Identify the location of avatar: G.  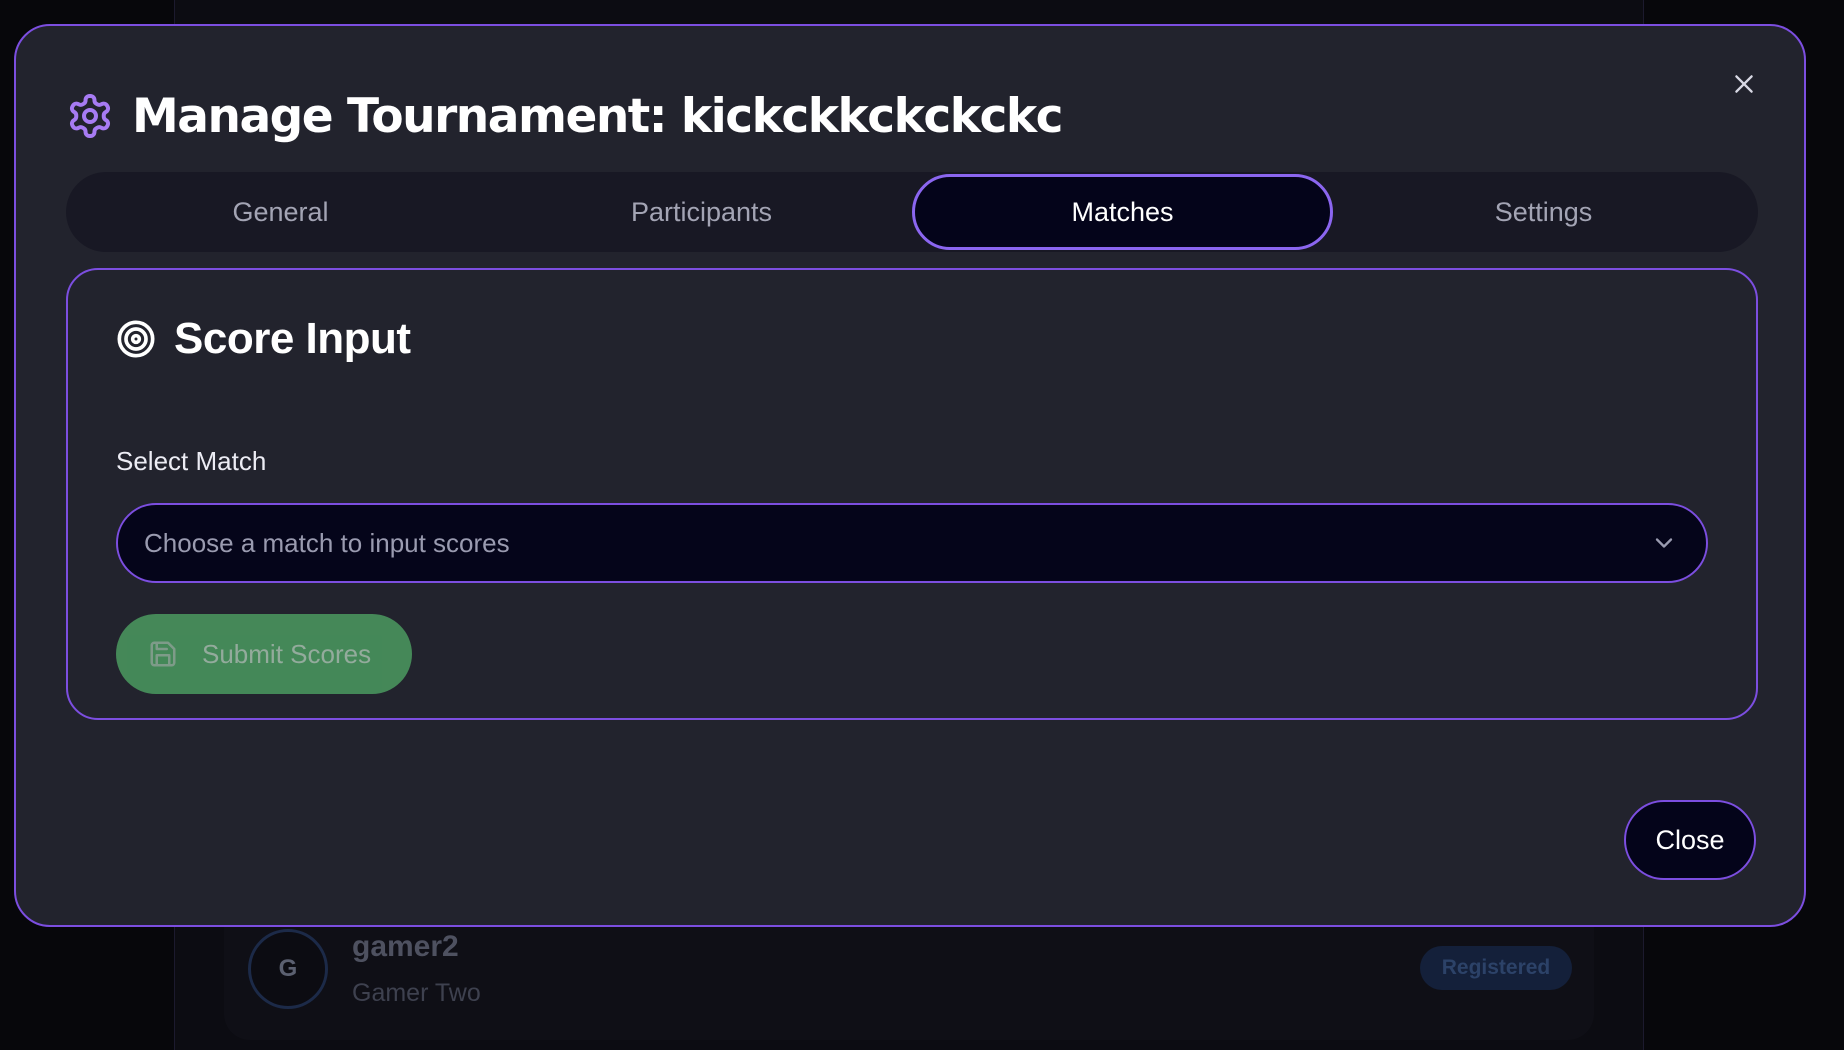
(288, 969).